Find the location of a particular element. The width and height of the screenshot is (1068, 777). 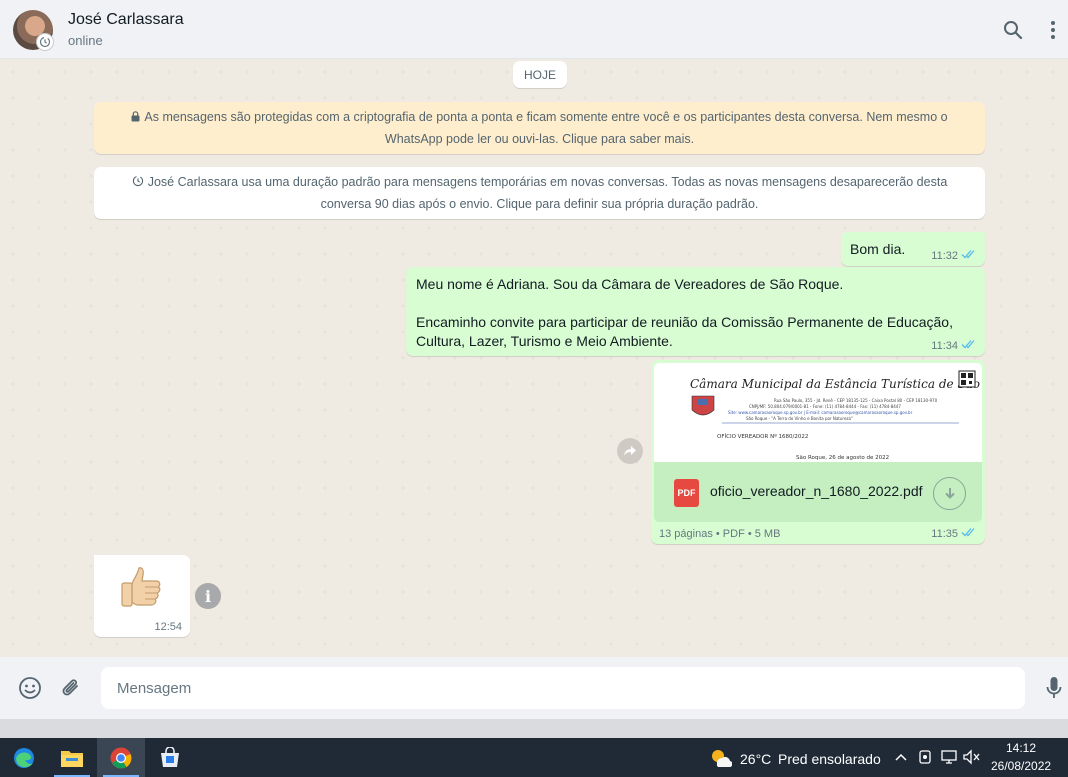

weather-description: Pred ensolarado is located at coordinates (829, 759).